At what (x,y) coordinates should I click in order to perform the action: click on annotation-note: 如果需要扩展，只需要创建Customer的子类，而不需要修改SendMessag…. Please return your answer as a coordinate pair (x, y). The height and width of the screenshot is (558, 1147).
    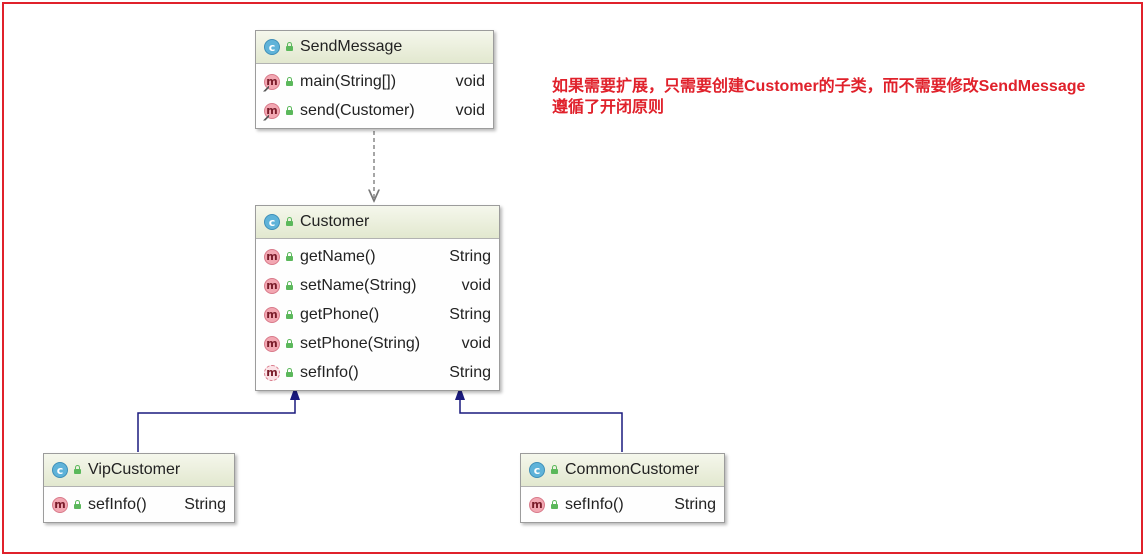
    Looking at the image, I should click on (818, 97).